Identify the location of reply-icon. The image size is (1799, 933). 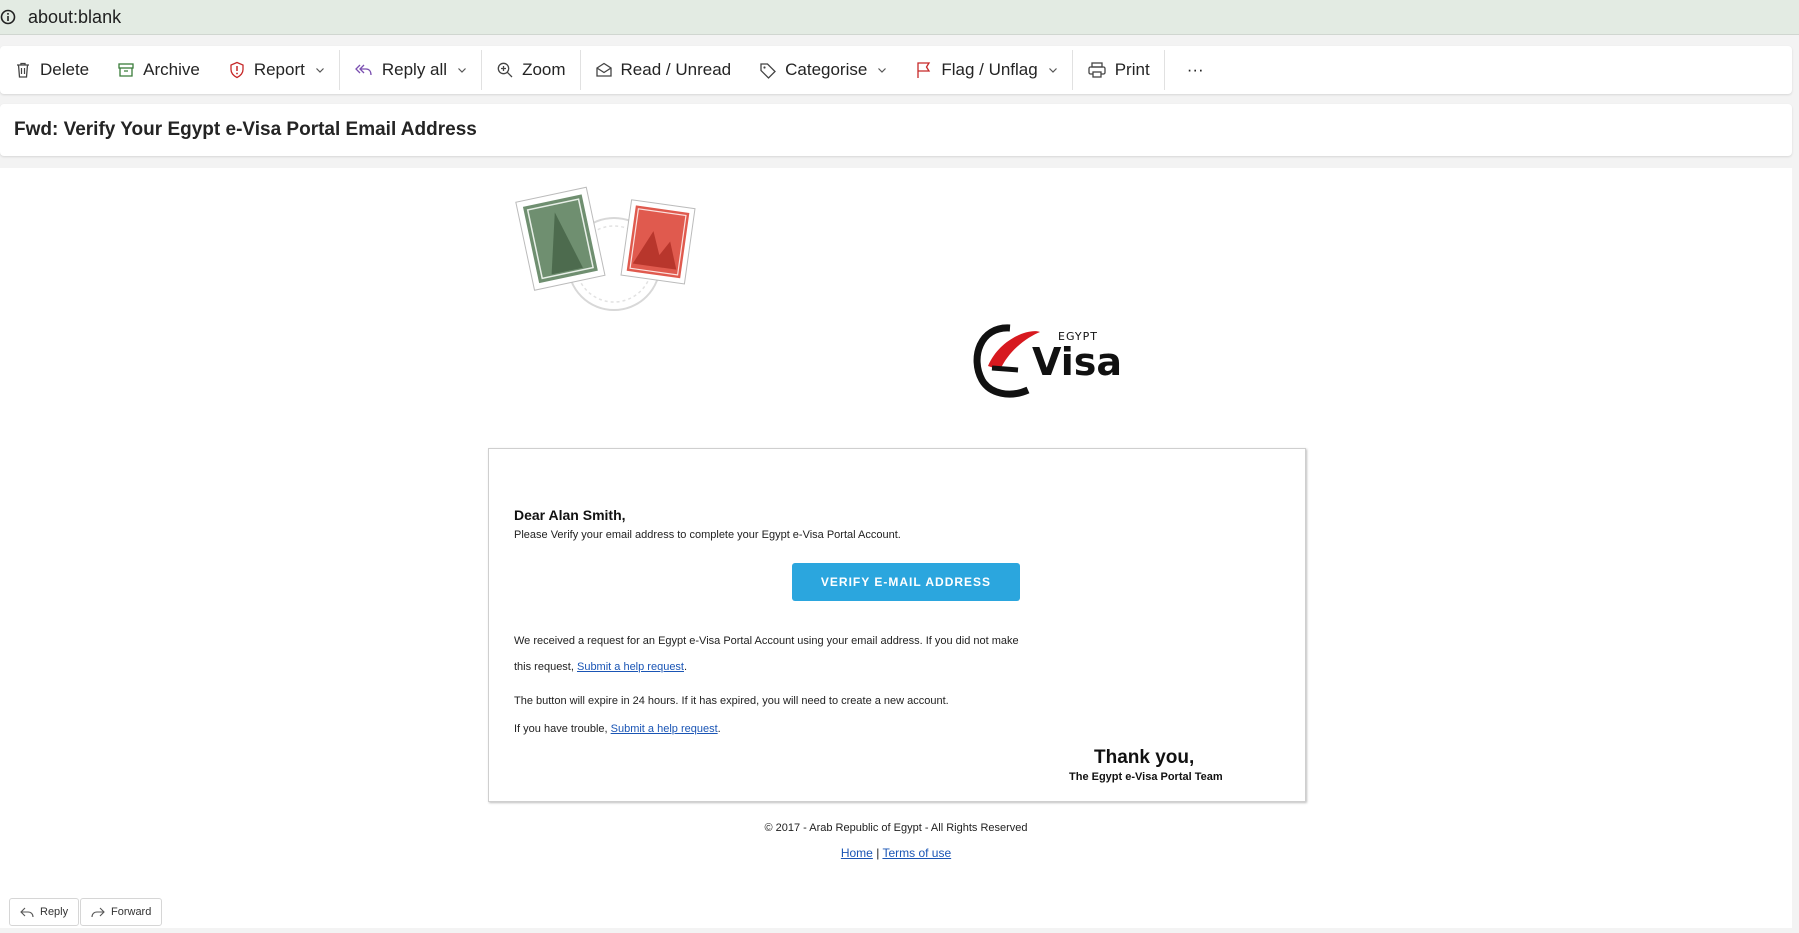
(27, 912).